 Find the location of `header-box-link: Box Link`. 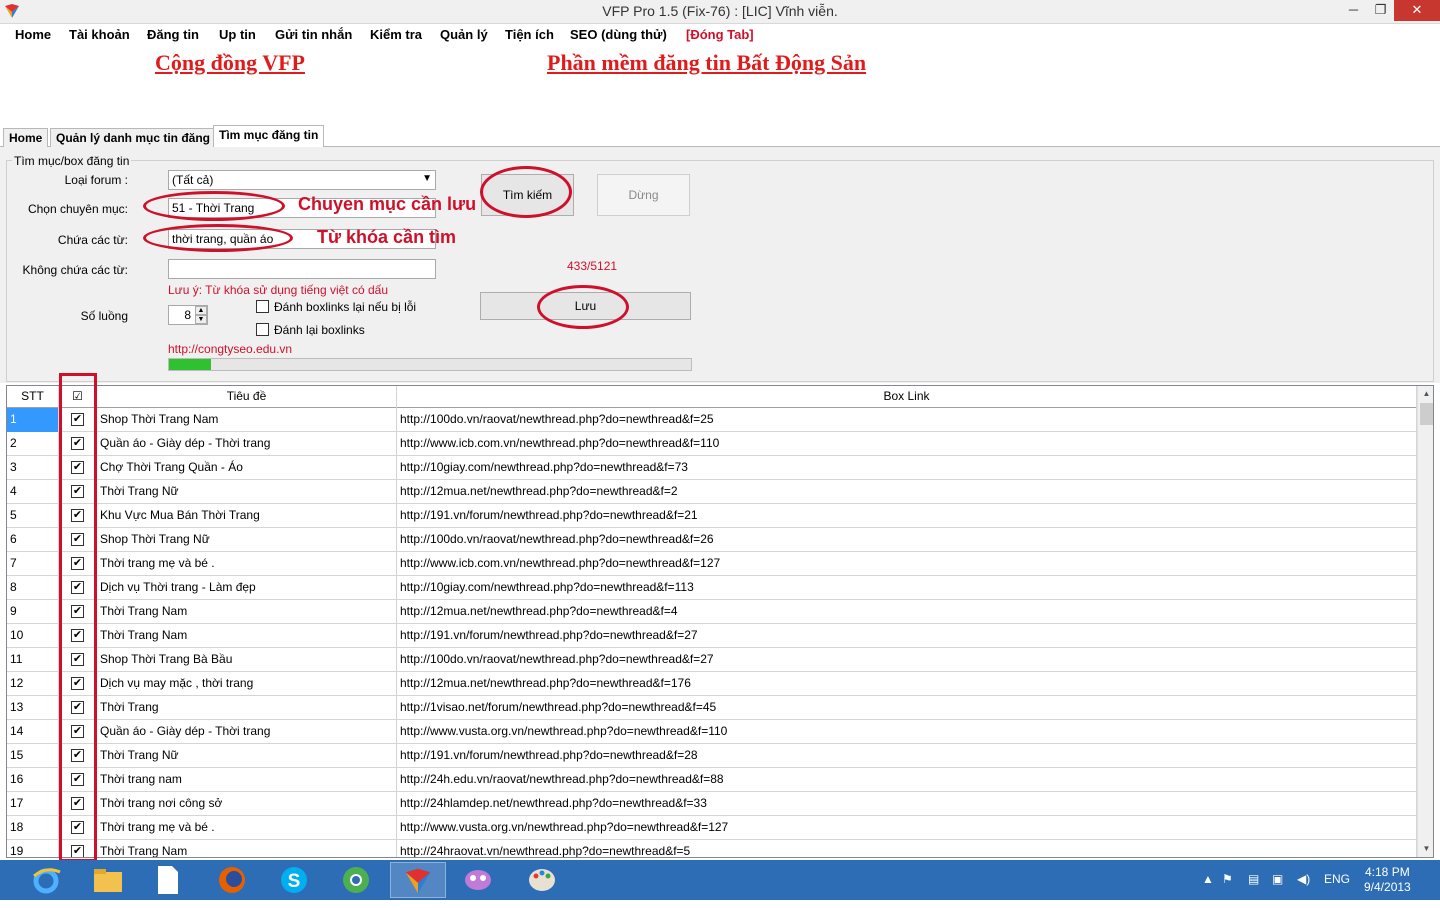

header-box-link: Box Link is located at coordinates (907, 397).